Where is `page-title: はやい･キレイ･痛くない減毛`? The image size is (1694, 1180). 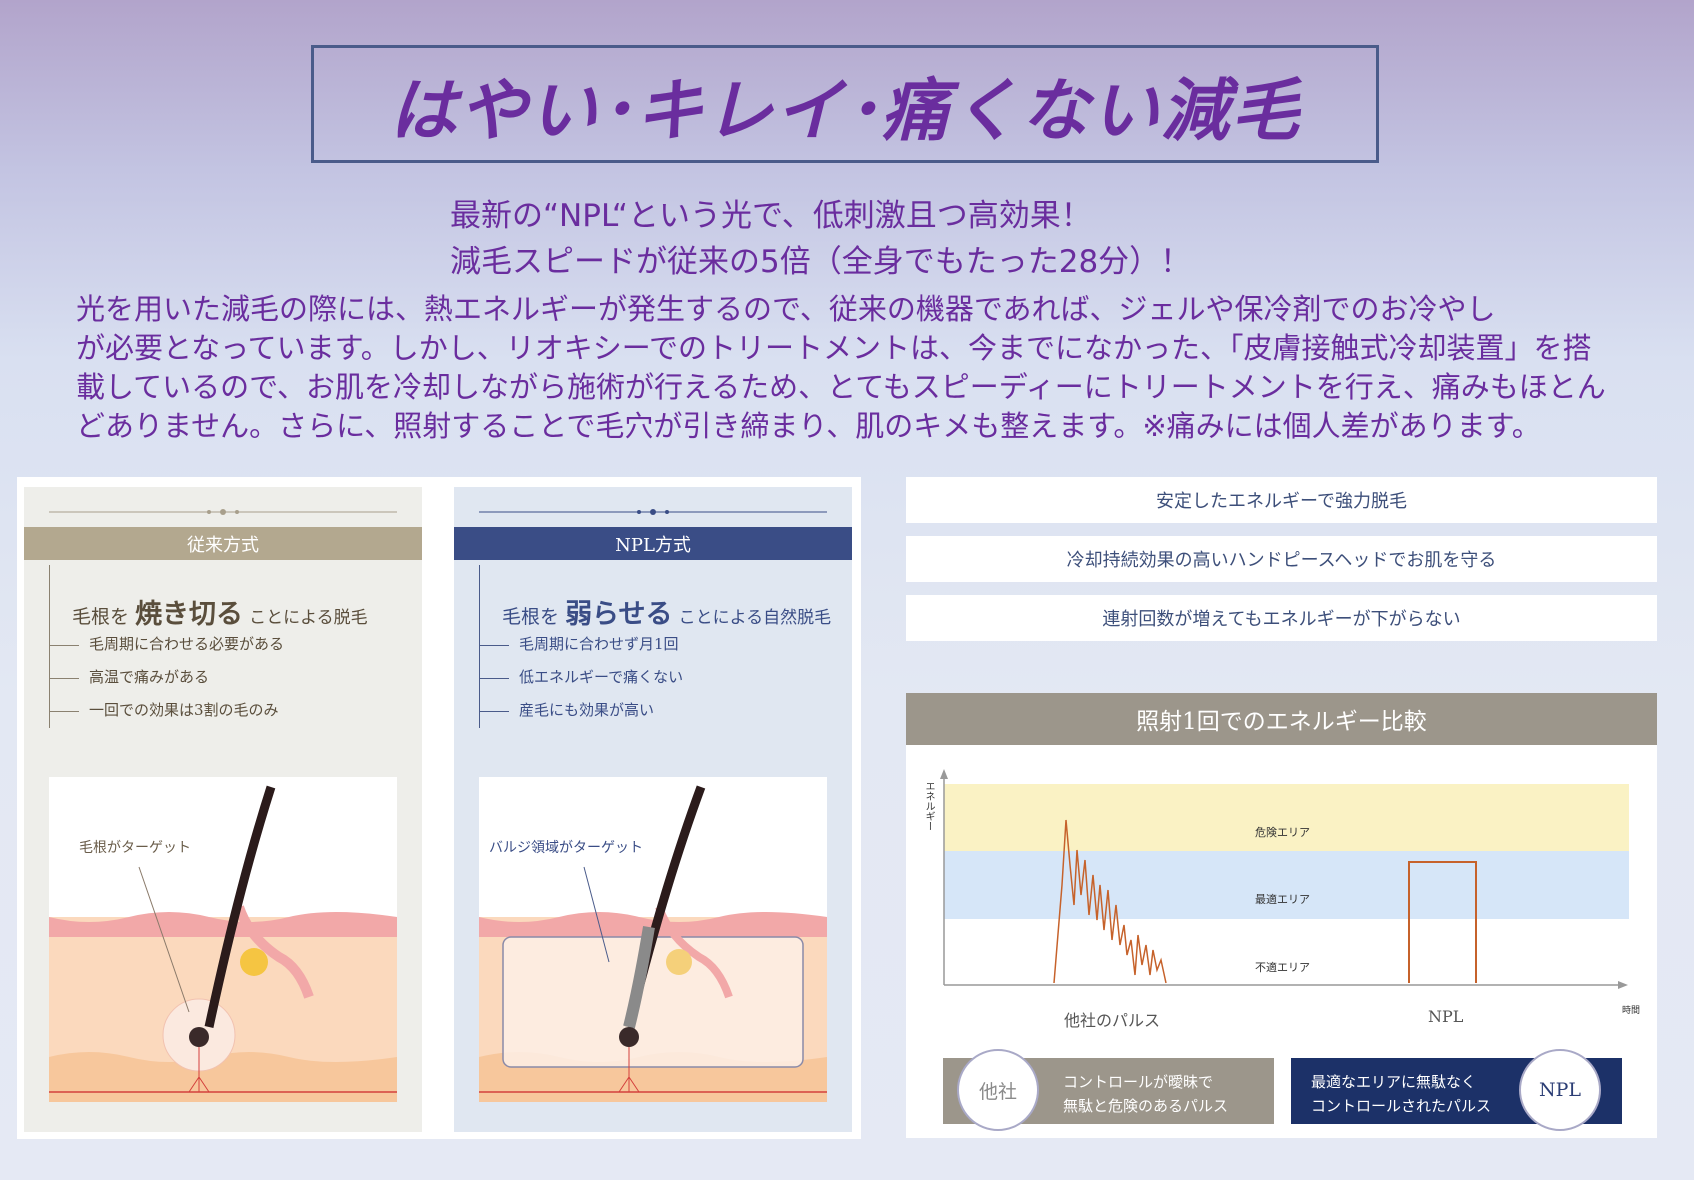 page-title: はやい･キレイ･痛くない減毛 is located at coordinates (844, 111).